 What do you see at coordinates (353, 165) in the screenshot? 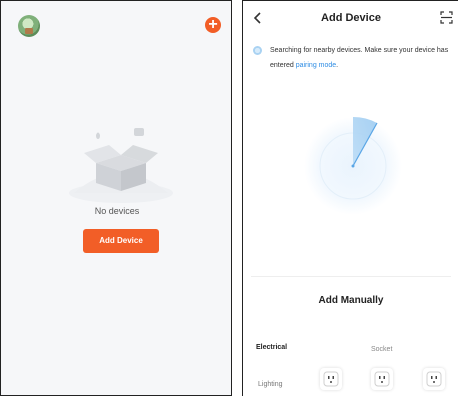
I see `radar-scan-graphic` at bounding box center [353, 165].